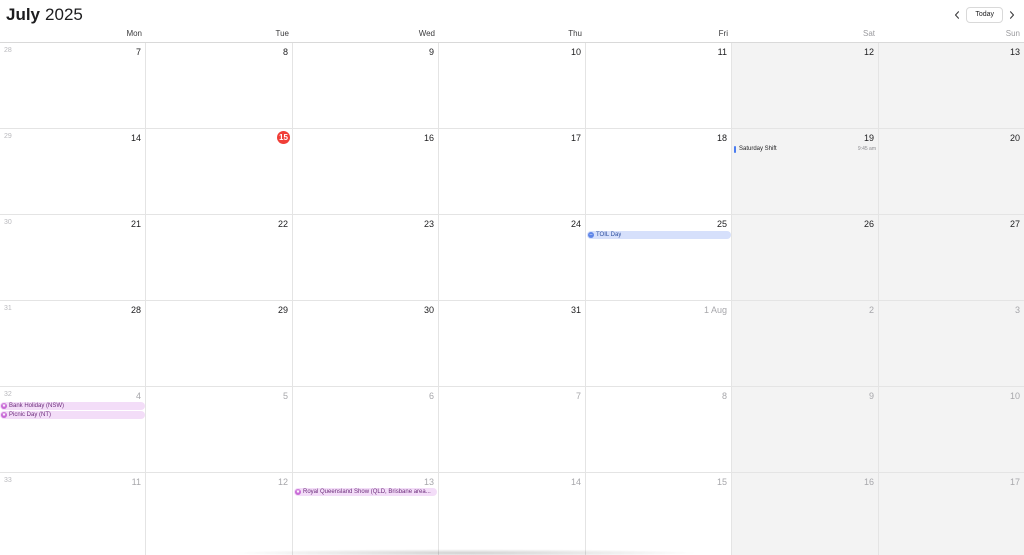  Describe the element at coordinates (428, 138) in the screenshot. I see `day-number: 16` at that location.